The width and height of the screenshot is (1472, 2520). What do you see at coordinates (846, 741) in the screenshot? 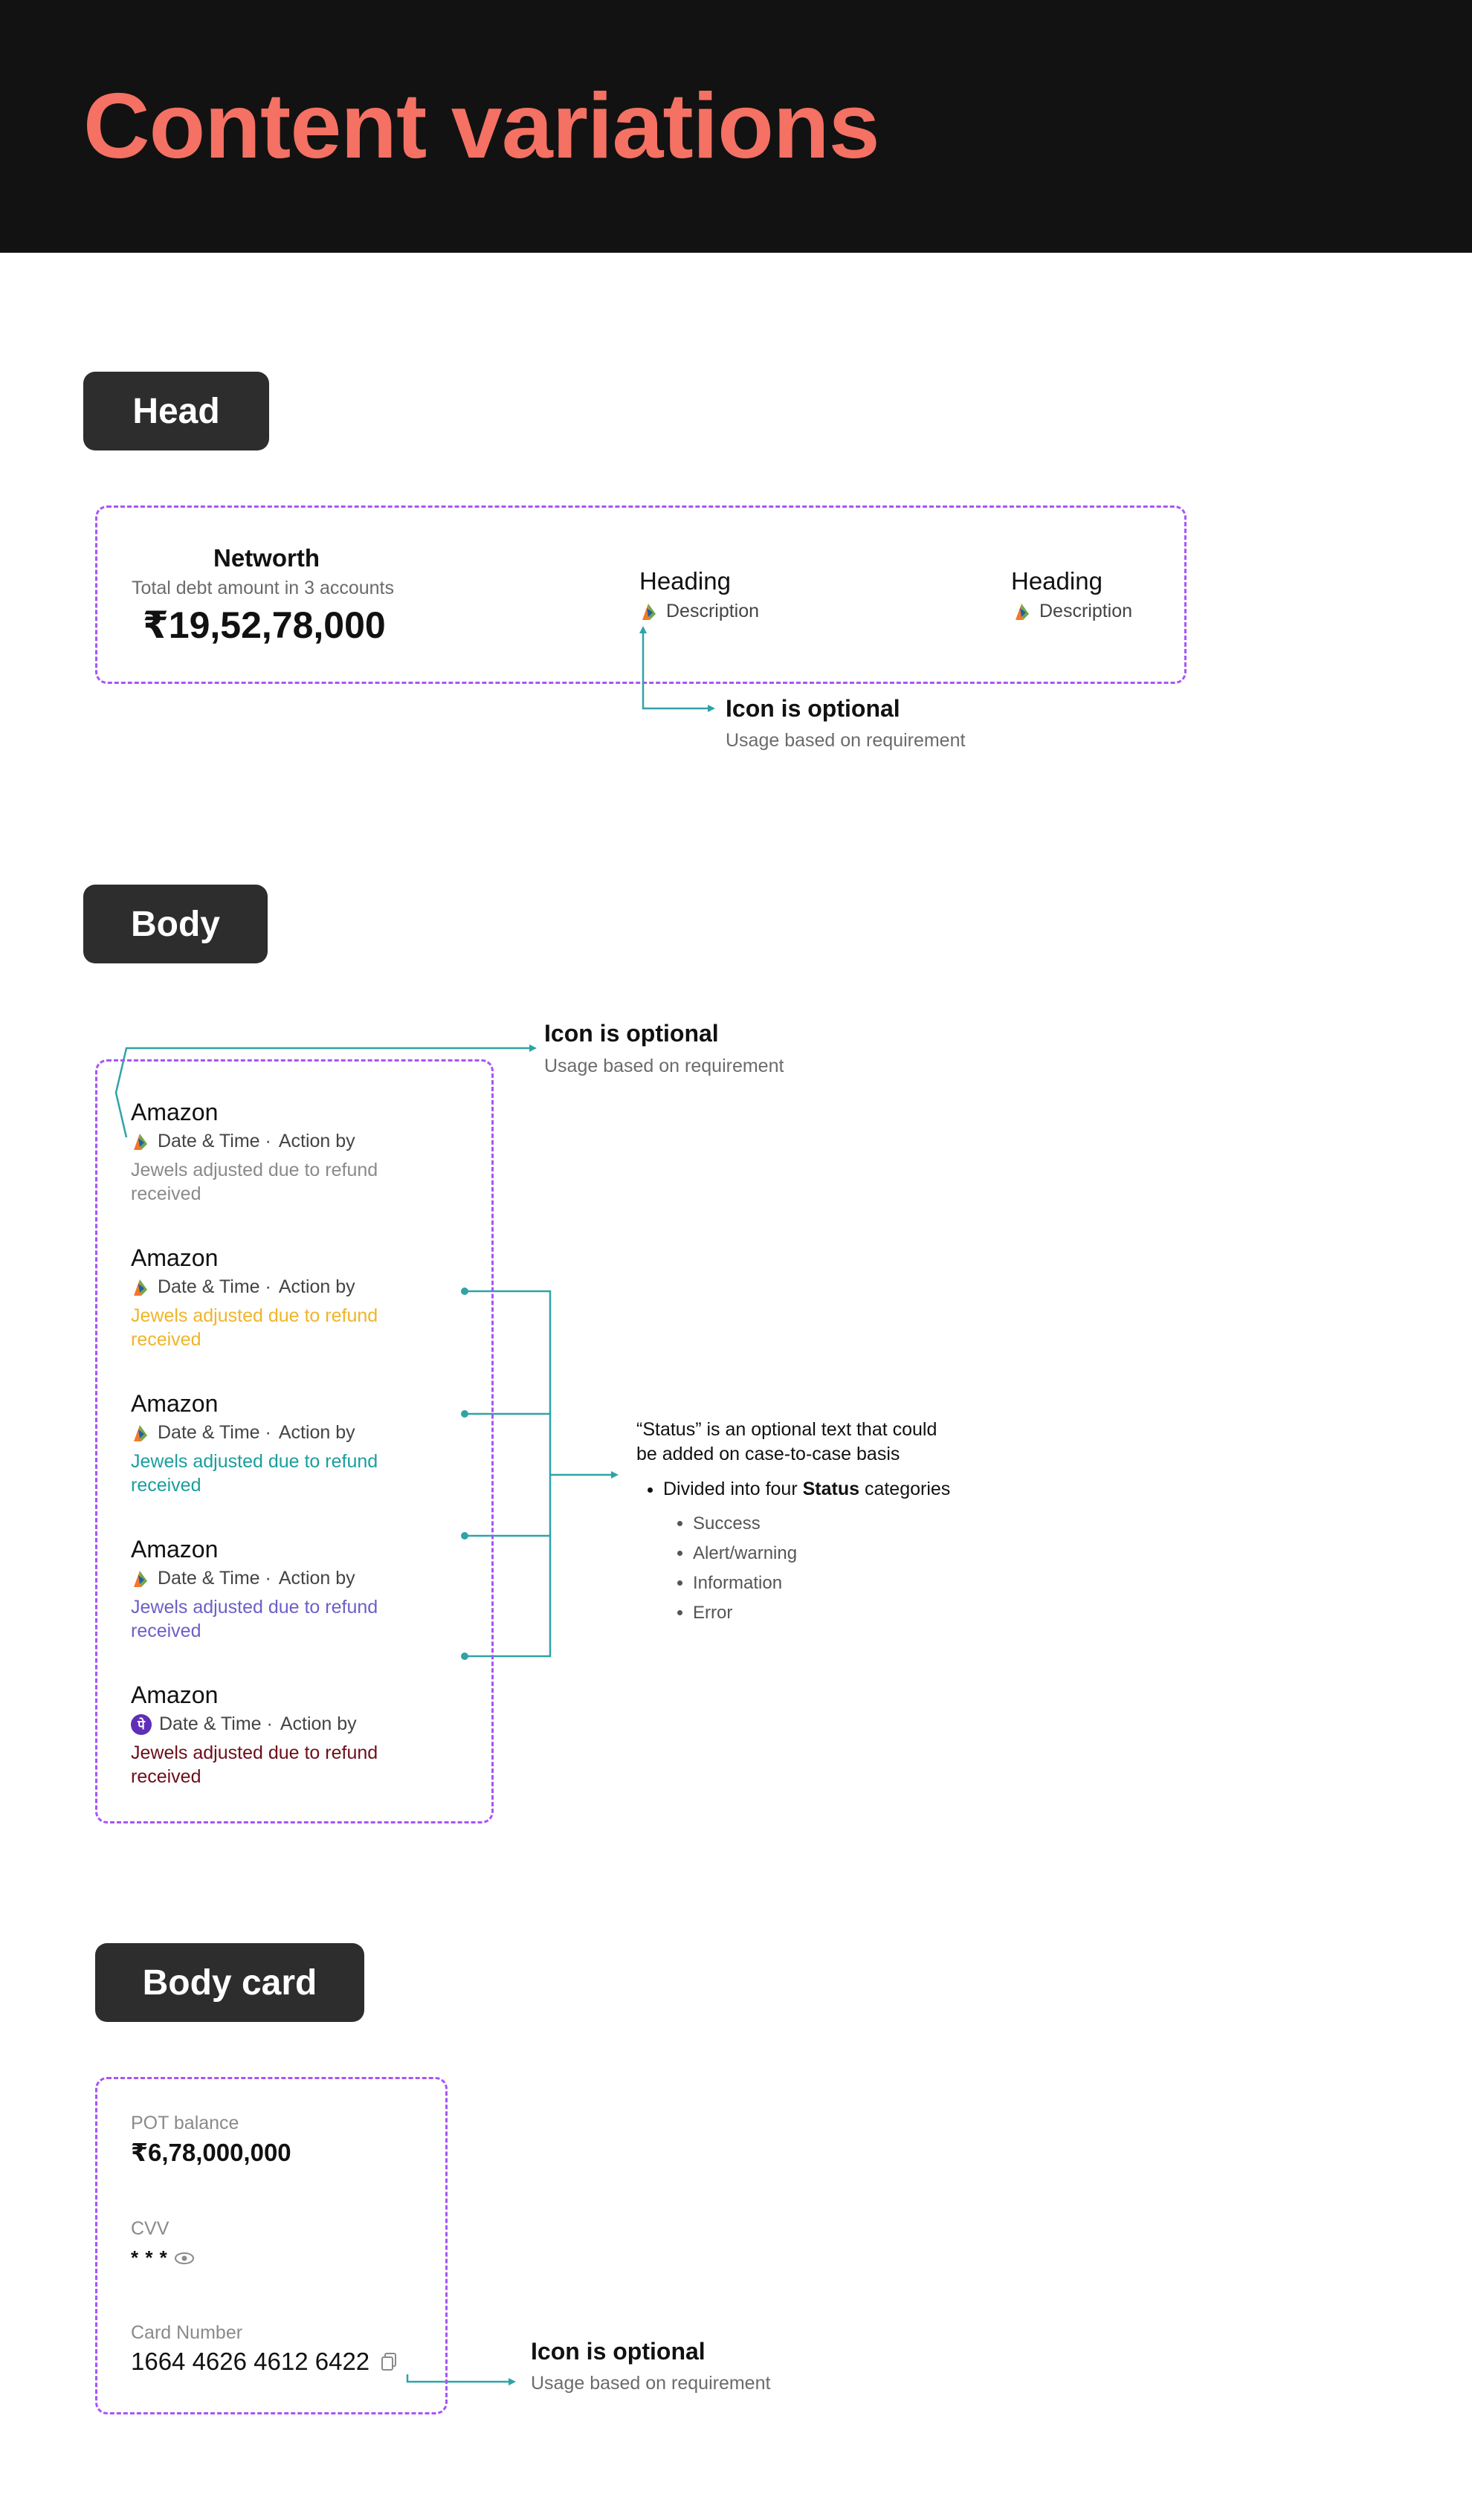
I see `head-note-subtitle: Usage based on requirement` at bounding box center [846, 741].